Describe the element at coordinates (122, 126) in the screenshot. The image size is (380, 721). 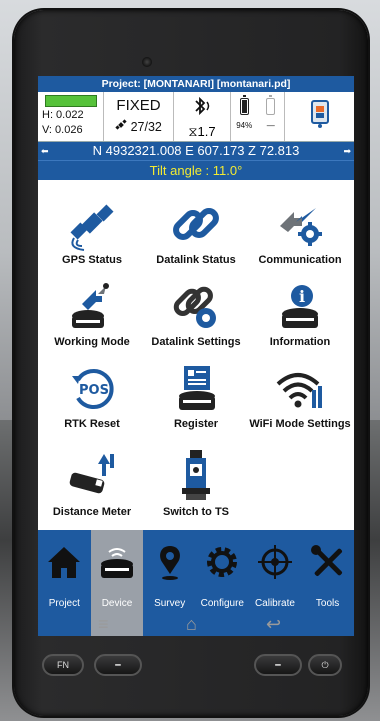
I see `satellite-small-icon` at that location.